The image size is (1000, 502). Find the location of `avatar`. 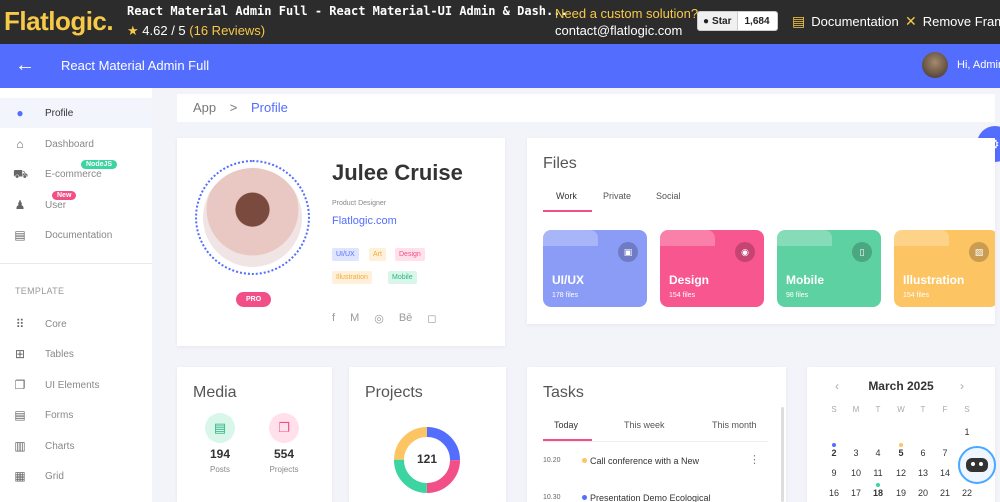

avatar is located at coordinates (935, 65).